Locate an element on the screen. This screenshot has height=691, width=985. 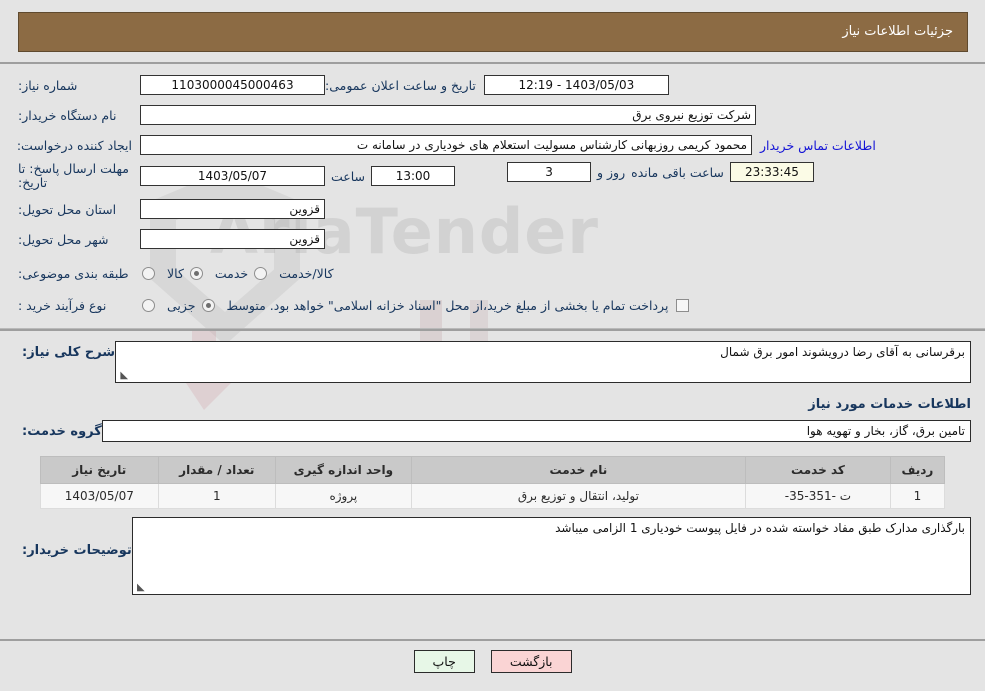
page-title: جزئیات اطلاعات نیاز is located at coordinates (897, 31).